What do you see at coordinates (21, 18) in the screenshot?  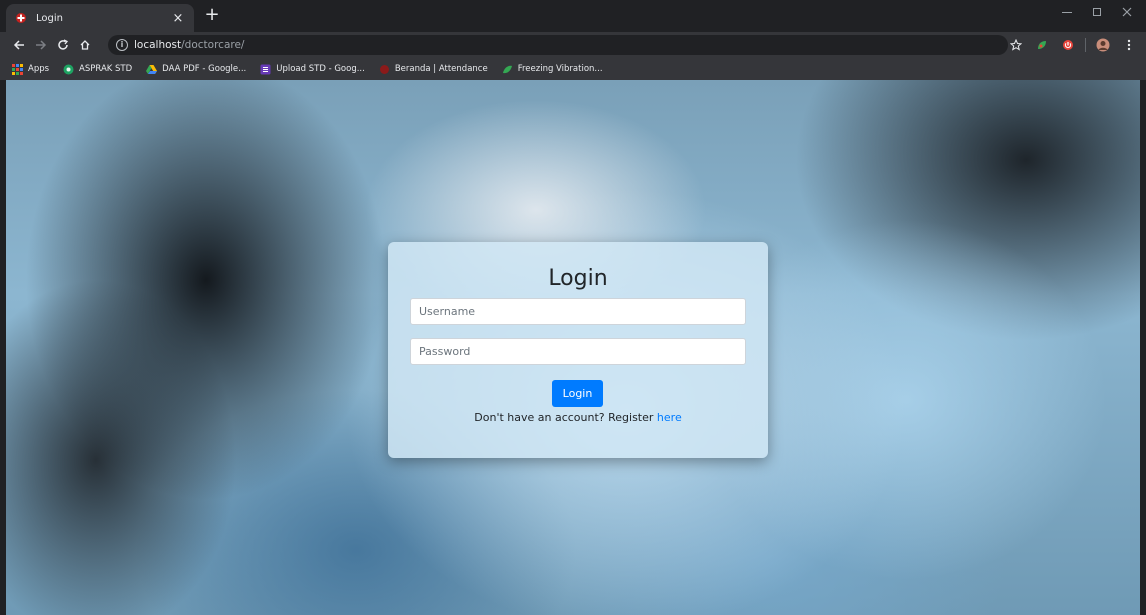 I see `tab-favicon-icon` at bounding box center [21, 18].